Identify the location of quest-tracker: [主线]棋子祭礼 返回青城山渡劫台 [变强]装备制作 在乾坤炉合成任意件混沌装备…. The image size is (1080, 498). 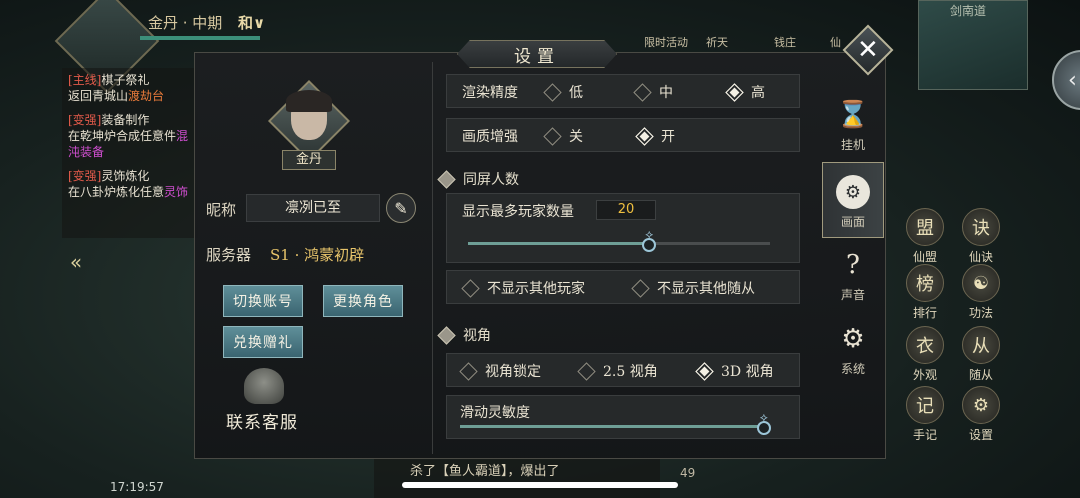
(130, 153).